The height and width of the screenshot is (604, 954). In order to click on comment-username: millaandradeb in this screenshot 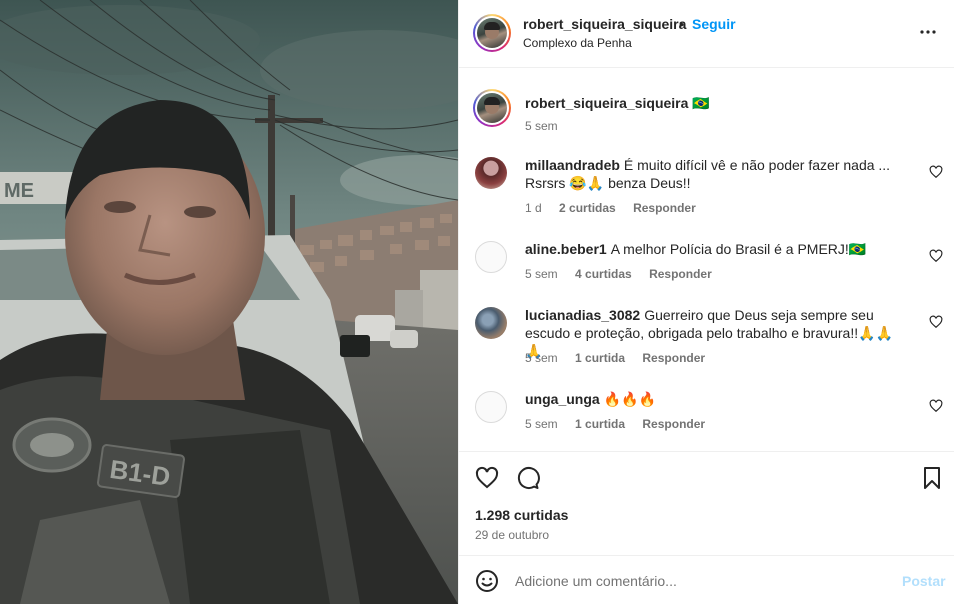, I will do `click(572, 165)`.